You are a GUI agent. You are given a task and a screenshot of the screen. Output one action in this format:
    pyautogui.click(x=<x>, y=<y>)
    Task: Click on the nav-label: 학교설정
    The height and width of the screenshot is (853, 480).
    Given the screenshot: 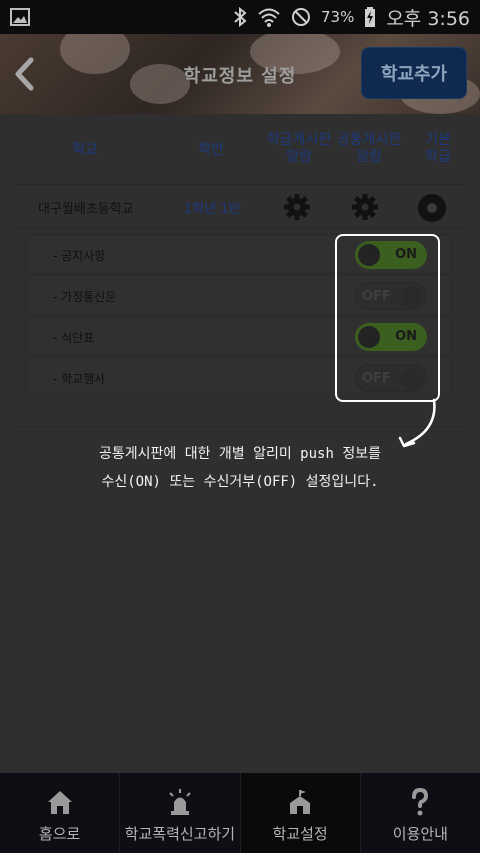 What is the action you would take?
    pyautogui.click(x=300, y=834)
    